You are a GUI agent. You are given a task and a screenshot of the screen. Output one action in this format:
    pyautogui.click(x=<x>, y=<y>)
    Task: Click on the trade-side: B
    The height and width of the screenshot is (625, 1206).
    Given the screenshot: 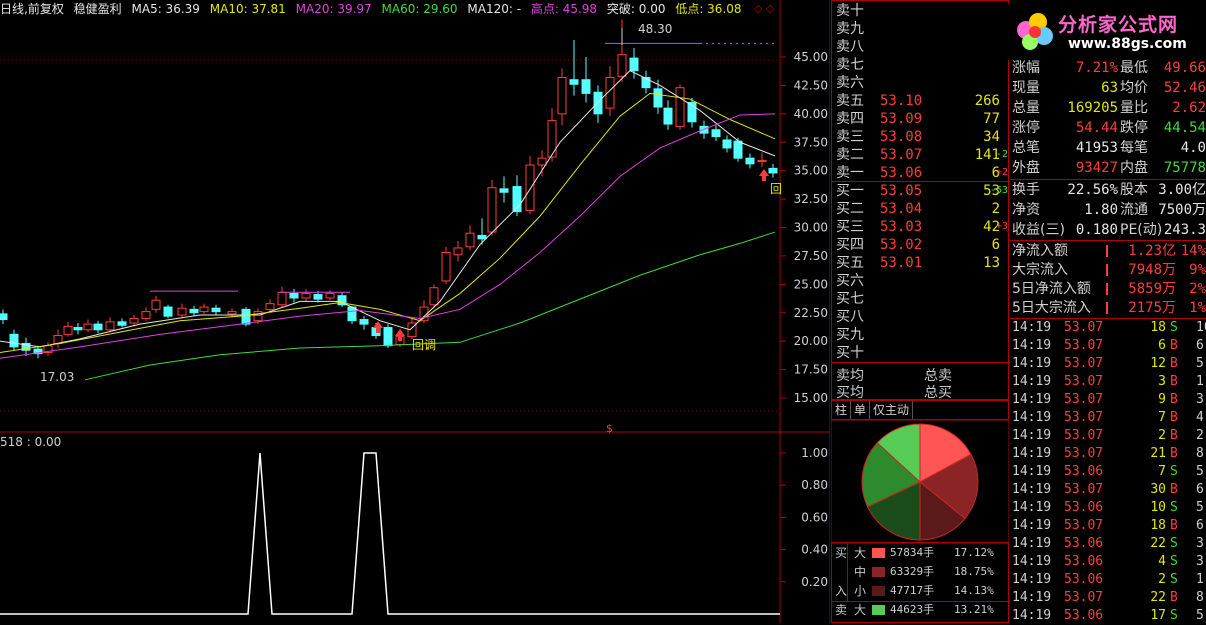 What is the action you would take?
    pyautogui.click(x=1174, y=417)
    